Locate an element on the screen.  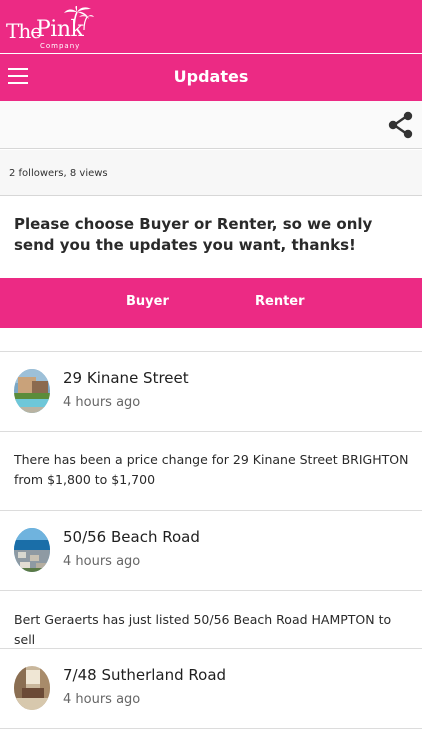
brand-bar: The Pink Company is located at coordinates (211, 26).